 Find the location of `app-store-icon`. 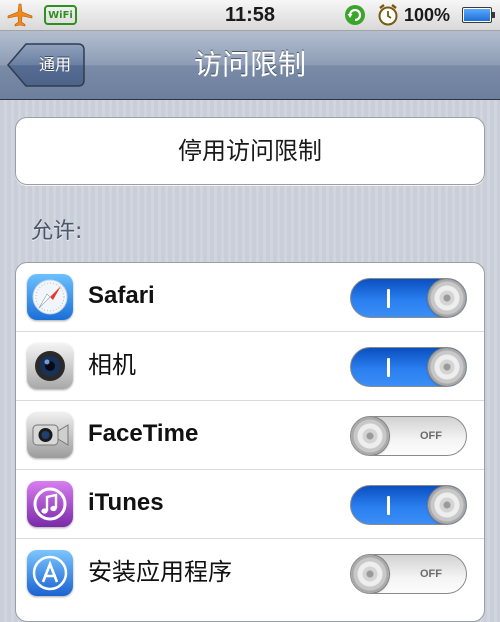

app-store-icon is located at coordinates (50, 573).